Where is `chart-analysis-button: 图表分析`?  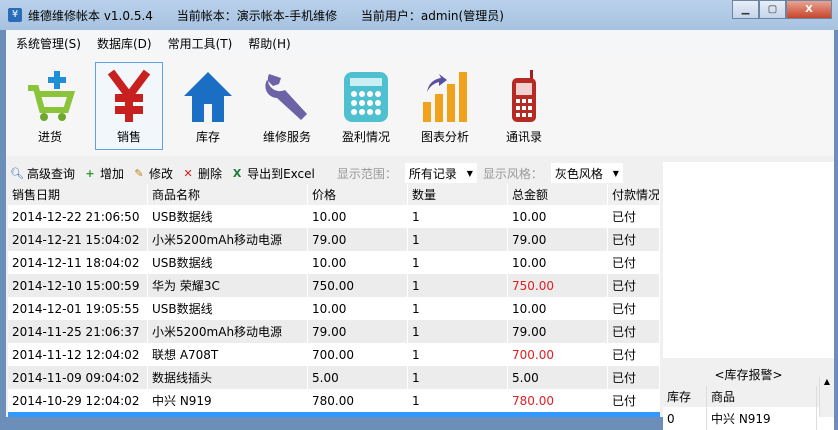
chart-analysis-button: 图表分析 is located at coordinates (445, 106).